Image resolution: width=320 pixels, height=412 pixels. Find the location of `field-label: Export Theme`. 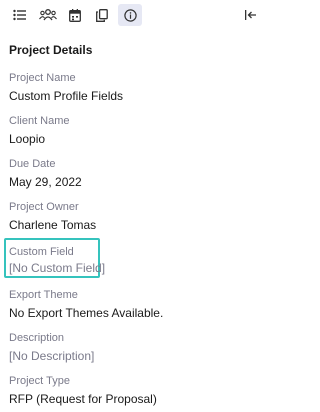

field-label: Export Theme is located at coordinates (43, 295).